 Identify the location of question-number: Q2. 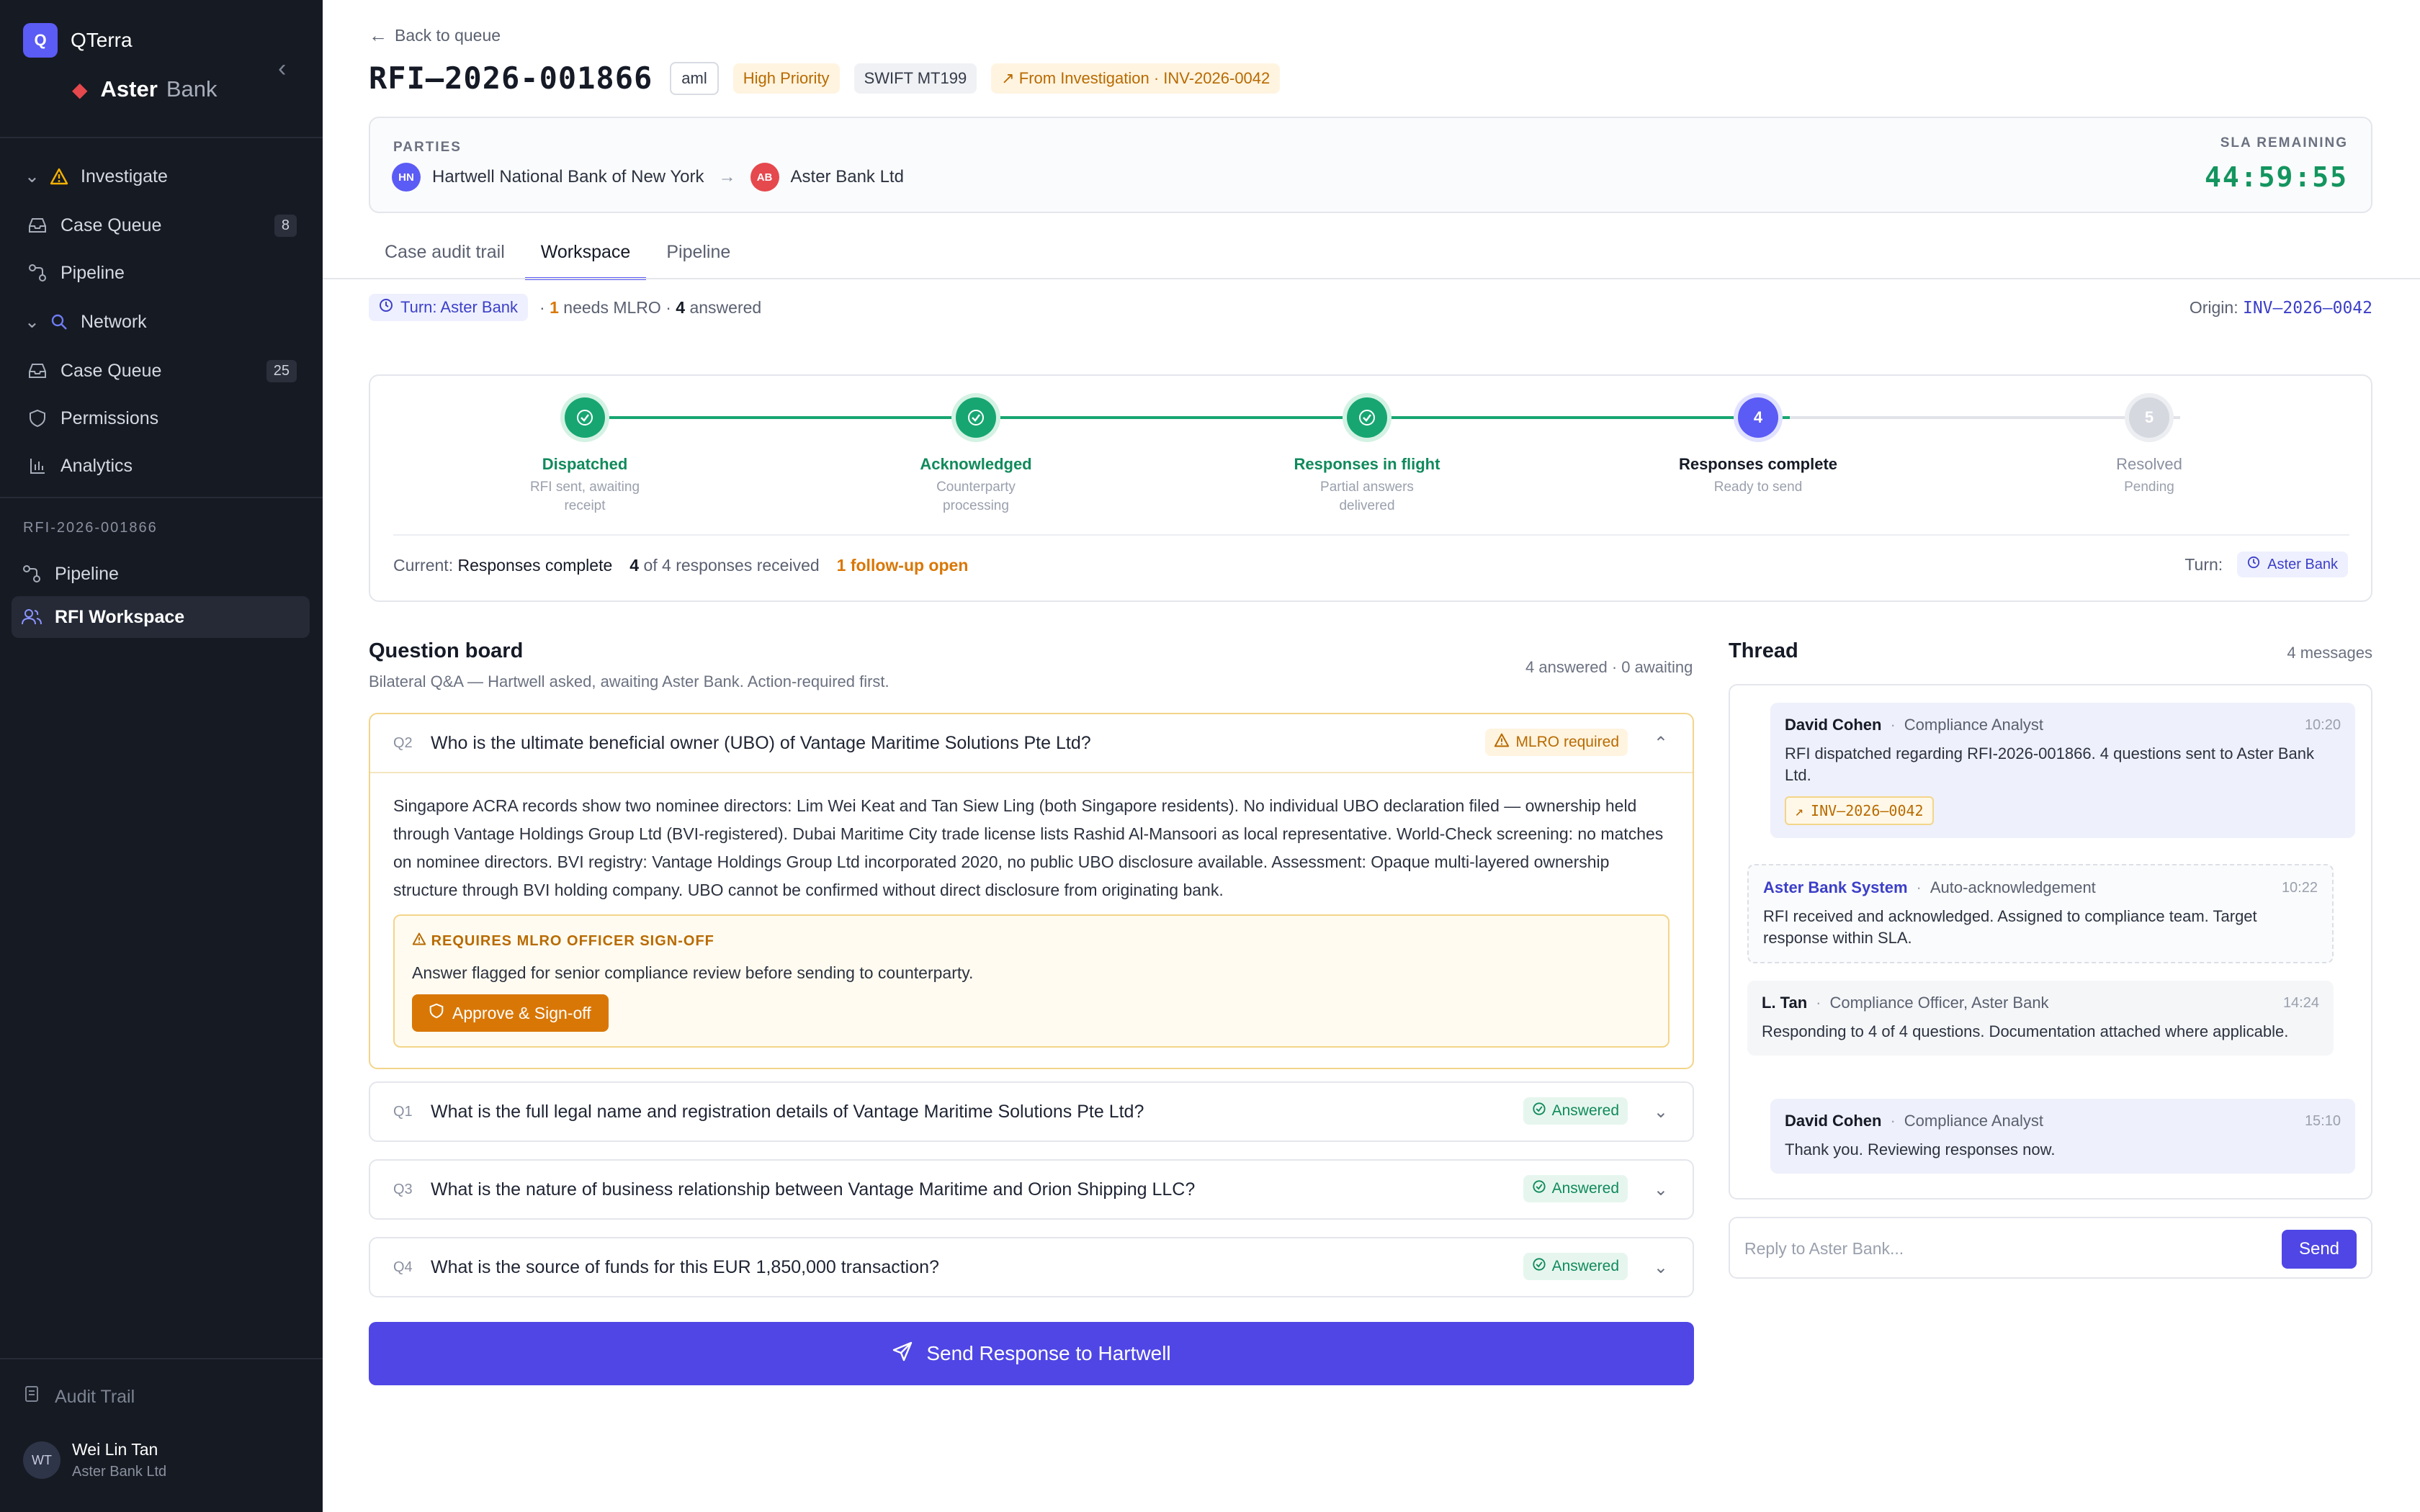
(403, 742).